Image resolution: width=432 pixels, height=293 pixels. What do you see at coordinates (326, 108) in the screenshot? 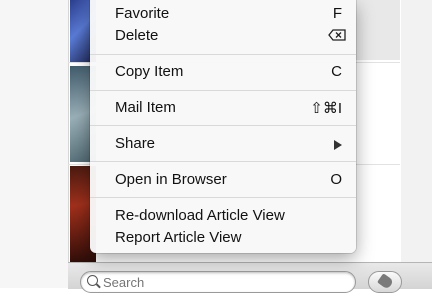
I see `menu-item-shortcut: ⇧⌘I` at bounding box center [326, 108].